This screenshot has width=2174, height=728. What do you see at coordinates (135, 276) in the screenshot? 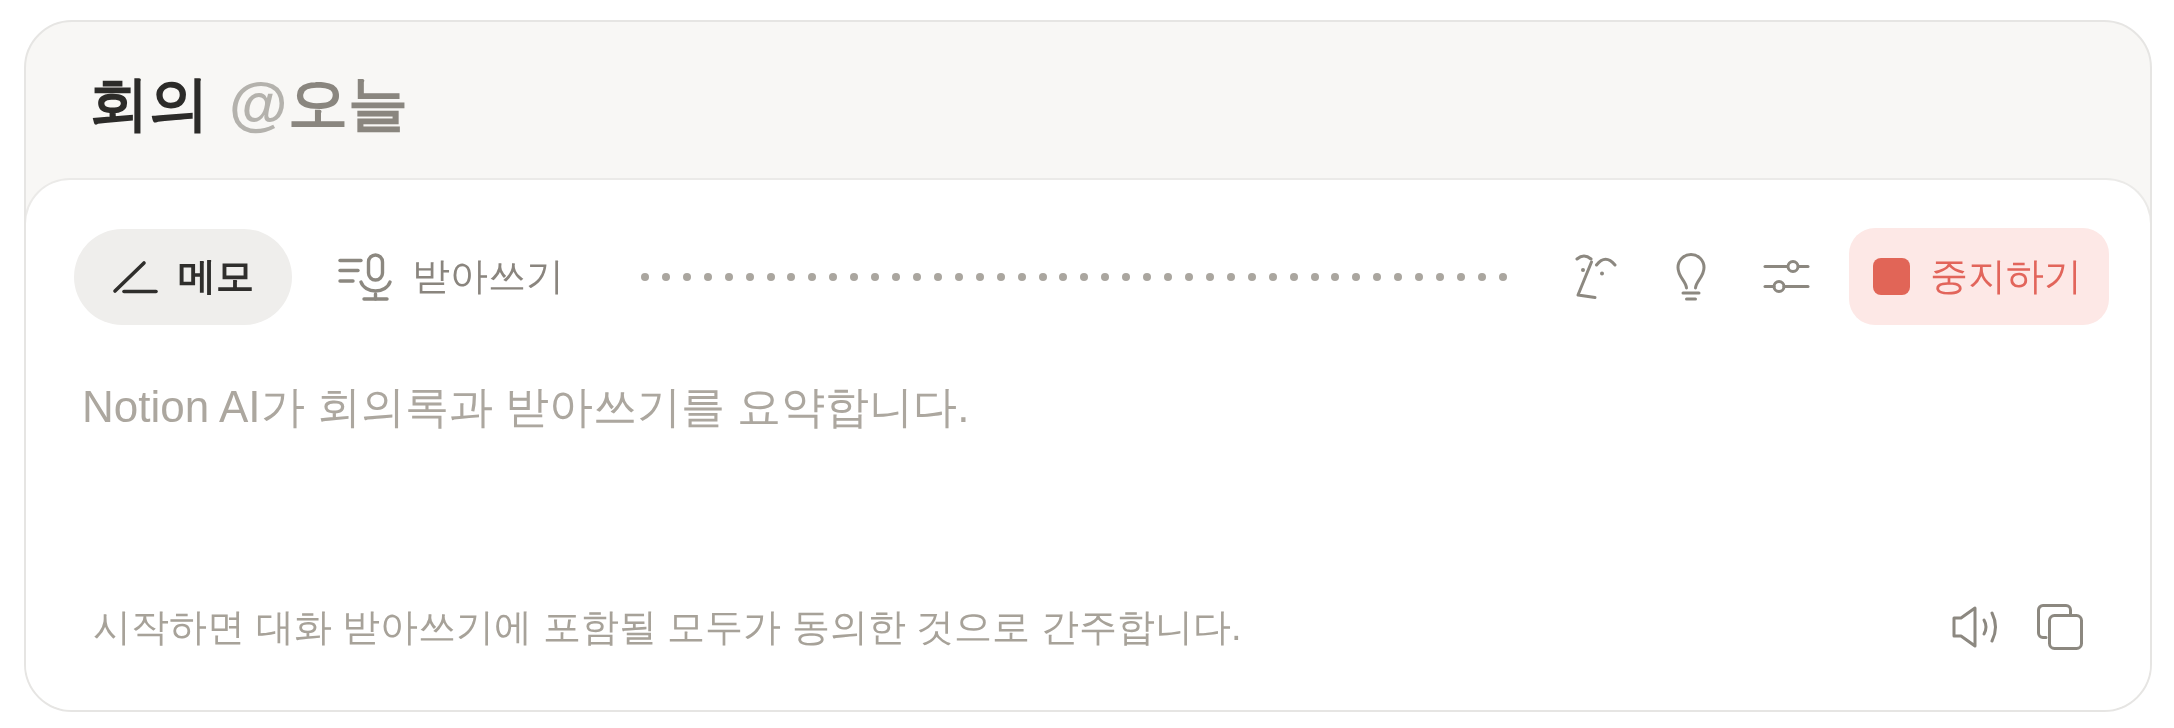
I see `pencil-icon` at bounding box center [135, 276].